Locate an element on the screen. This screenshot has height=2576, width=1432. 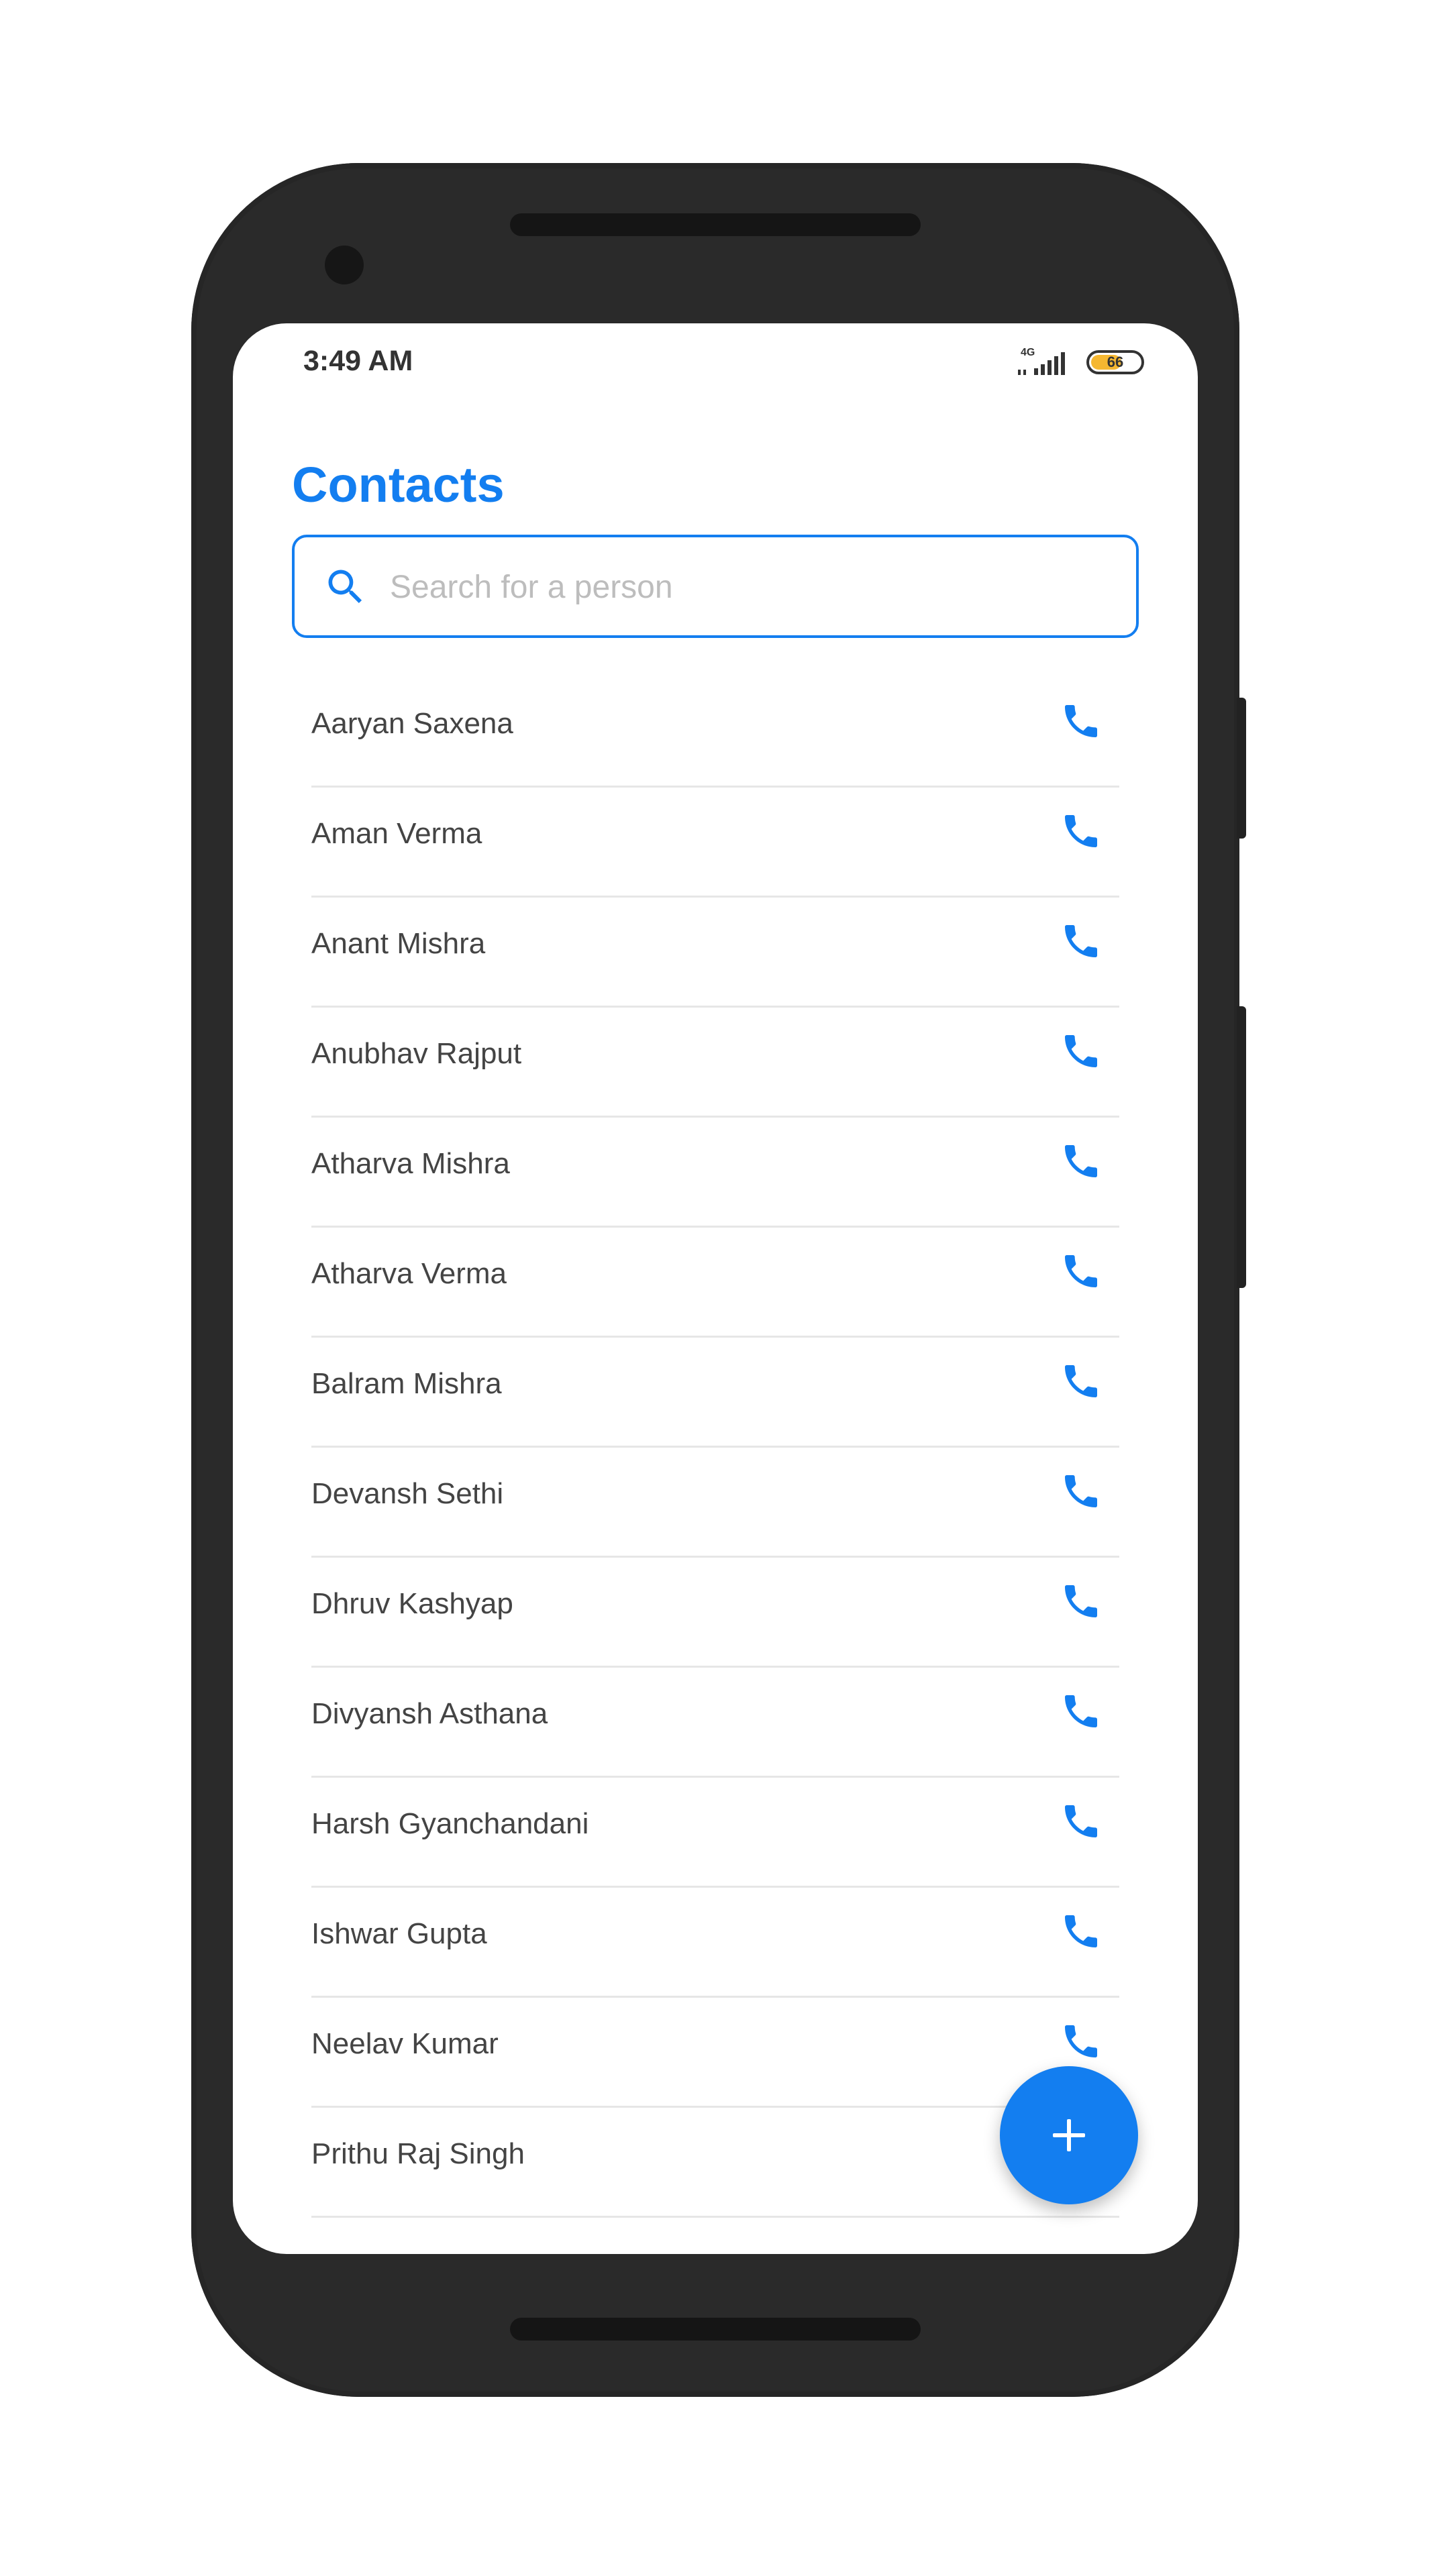
search-icon is located at coordinates (345, 587).